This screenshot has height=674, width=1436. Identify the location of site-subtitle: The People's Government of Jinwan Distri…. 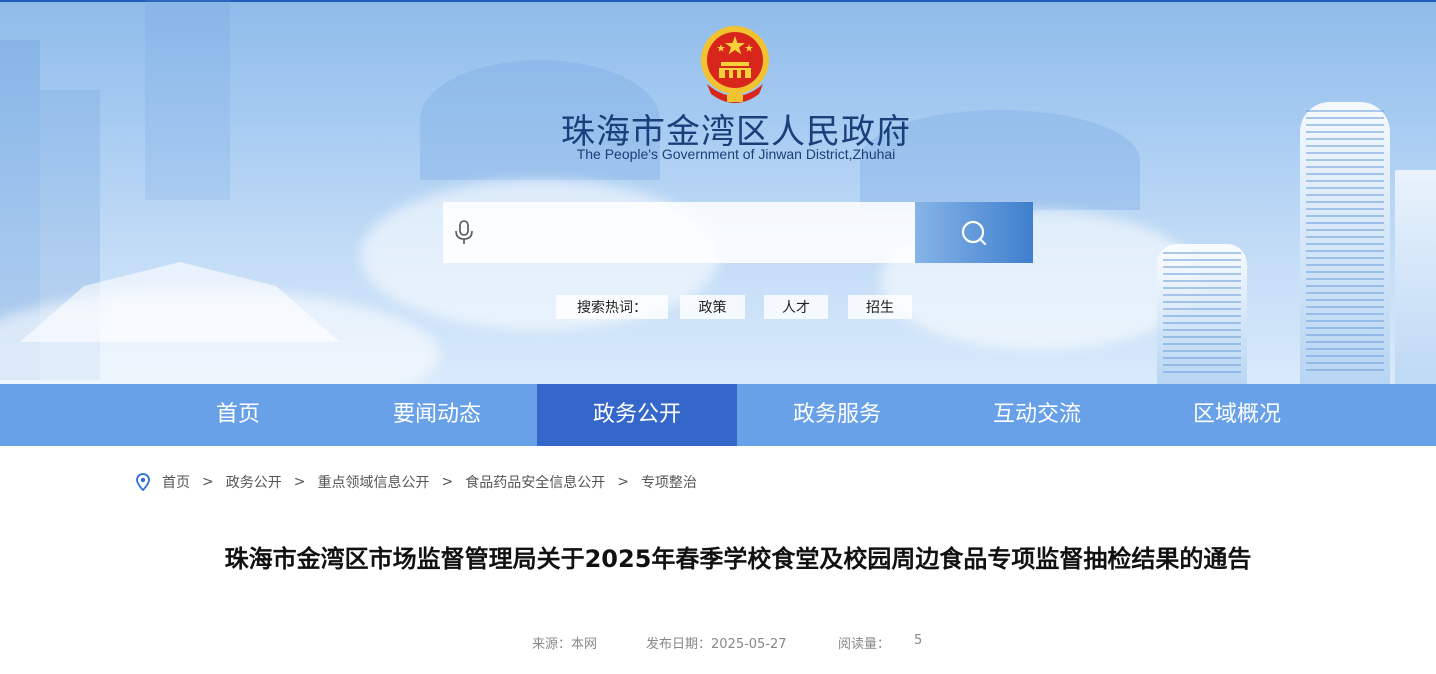
(736, 154).